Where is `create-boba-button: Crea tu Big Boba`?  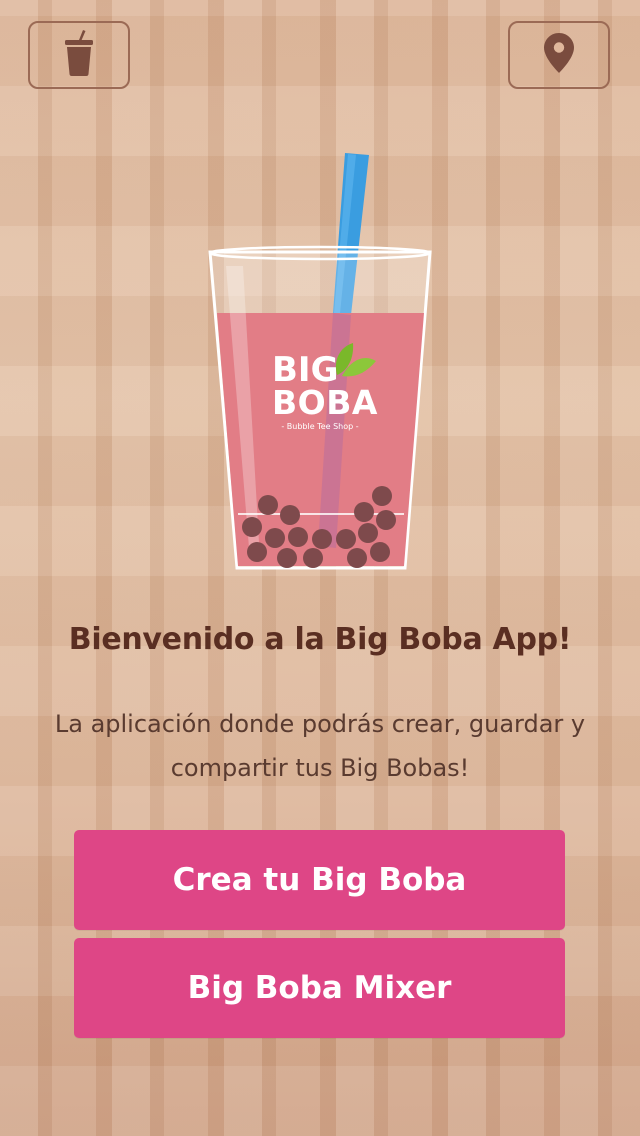 create-boba-button: Crea tu Big Boba is located at coordinates (319, 880).